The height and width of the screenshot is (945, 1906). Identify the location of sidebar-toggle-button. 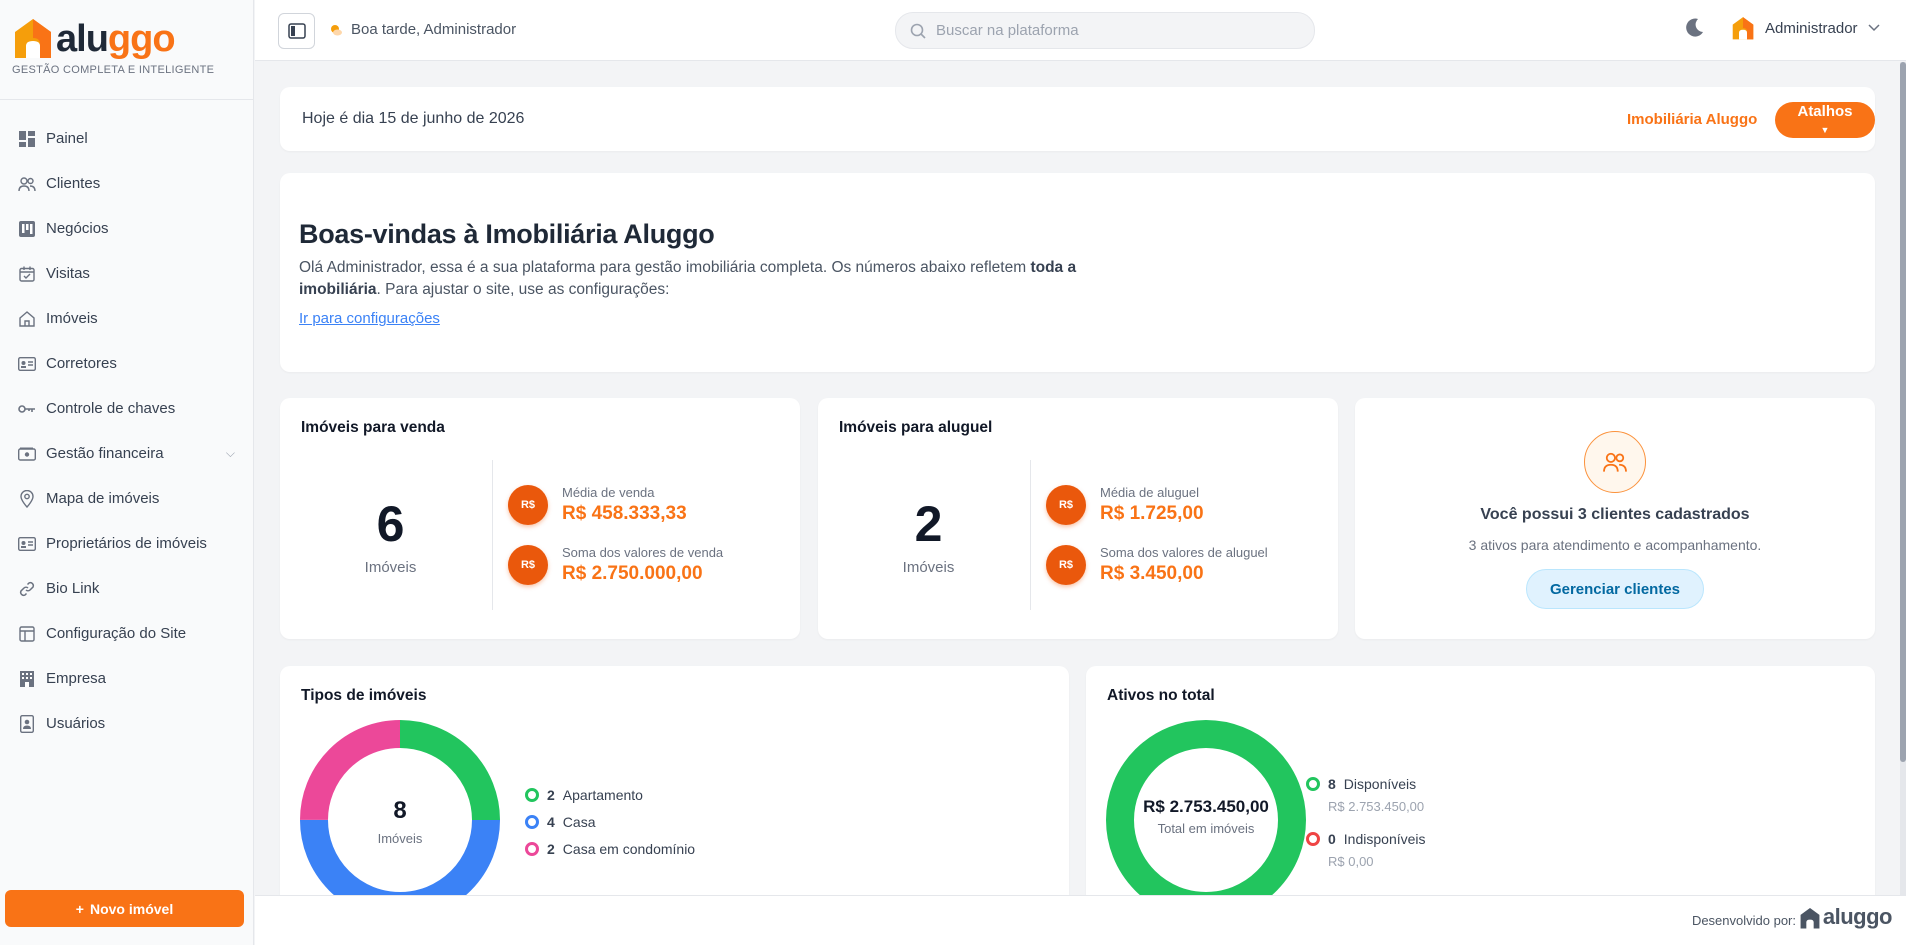
(296, 31).